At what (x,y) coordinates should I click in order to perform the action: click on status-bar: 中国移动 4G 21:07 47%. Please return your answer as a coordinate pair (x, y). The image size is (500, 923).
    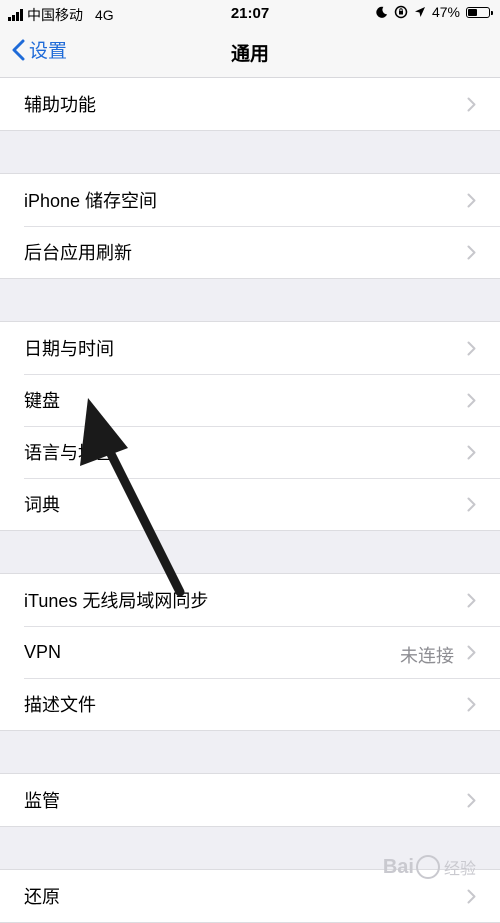
    Looking at the image, I should click on (250, 13).